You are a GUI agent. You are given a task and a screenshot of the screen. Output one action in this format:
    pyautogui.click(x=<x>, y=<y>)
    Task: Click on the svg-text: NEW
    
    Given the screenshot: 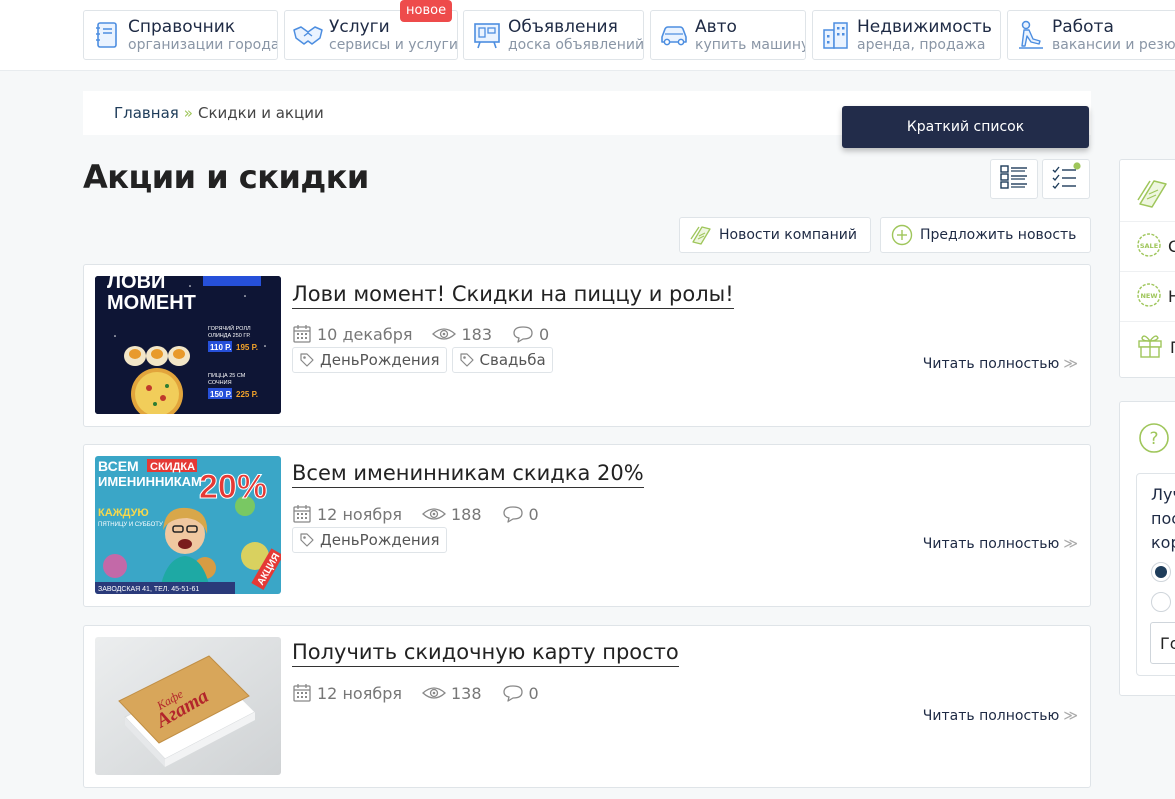 What is the action you would take?
    pyautogui.click(x=1148, y=296)
    